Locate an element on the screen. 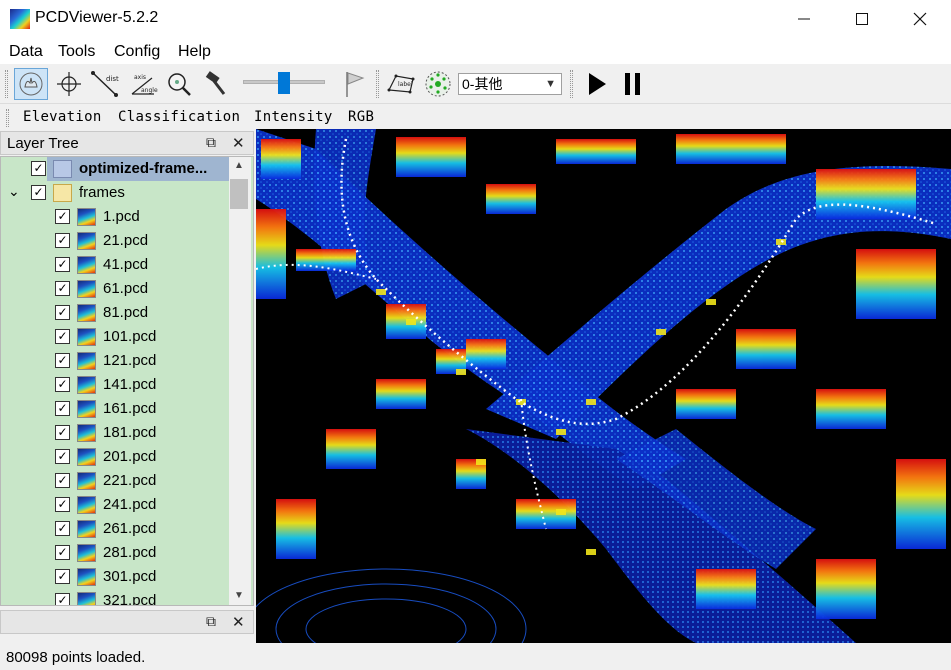  status-bar: 80098 points loaded. is located at coordinates (475, 658).